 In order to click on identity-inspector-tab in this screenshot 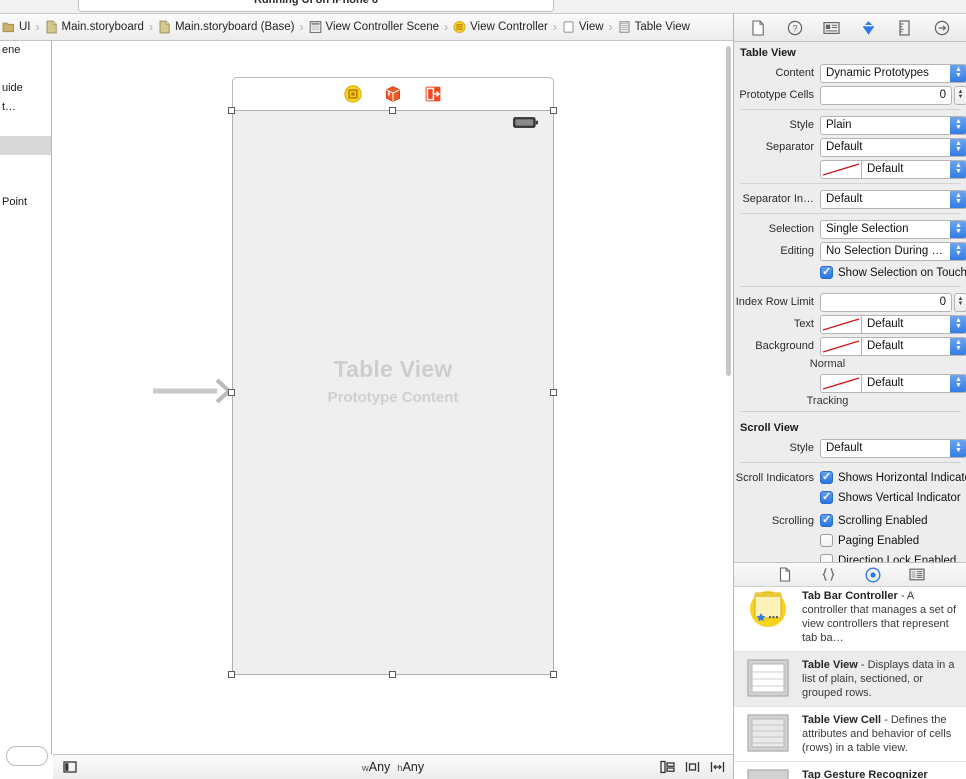, I will do `click(832, 28)`.